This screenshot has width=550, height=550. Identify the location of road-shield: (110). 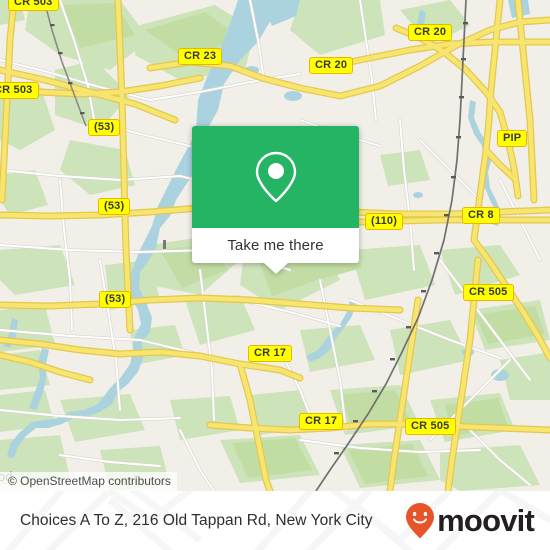
(384, 221).